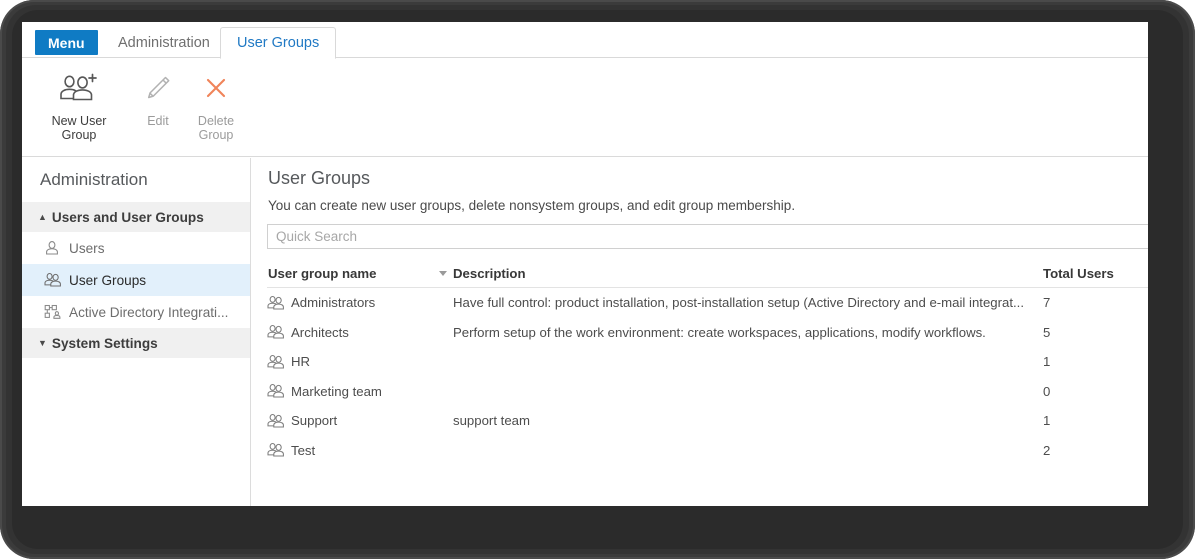 The image size is (1195, 559). I want to click on cell-user-group-name: Test, so click(360, 450).